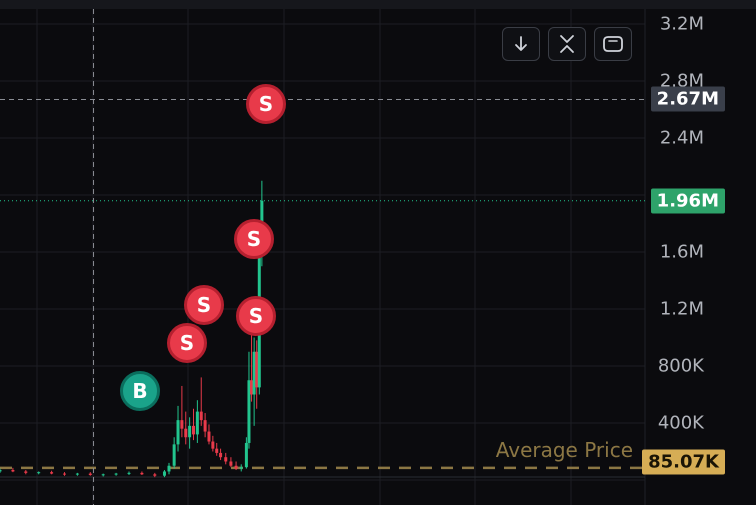  I want to click on collapse-button, so click(567, 44).